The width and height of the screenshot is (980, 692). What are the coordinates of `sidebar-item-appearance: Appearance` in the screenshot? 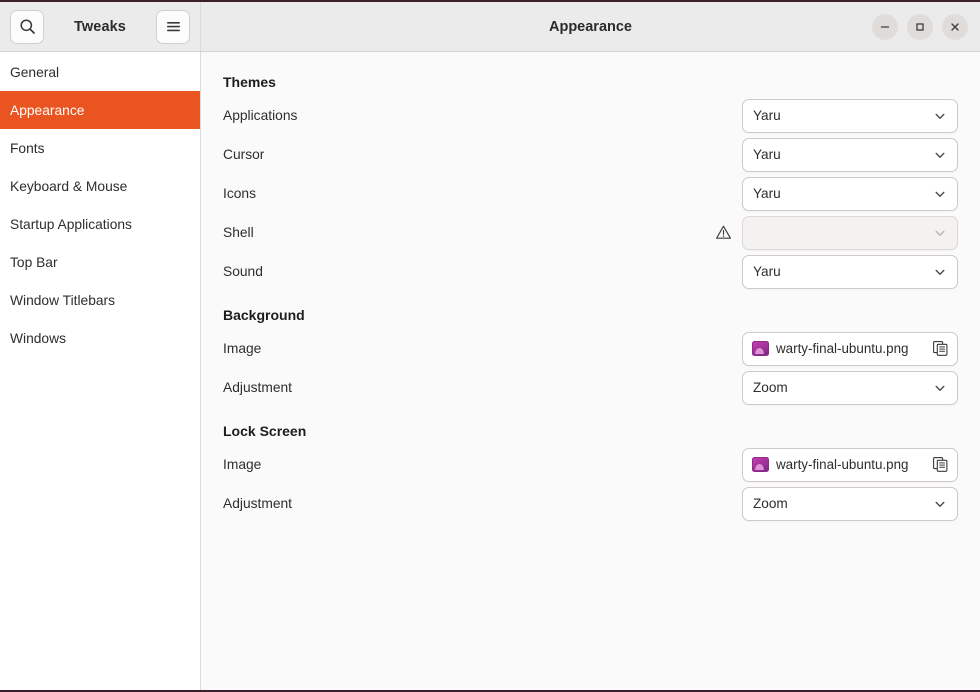 It's located at (100, 110).